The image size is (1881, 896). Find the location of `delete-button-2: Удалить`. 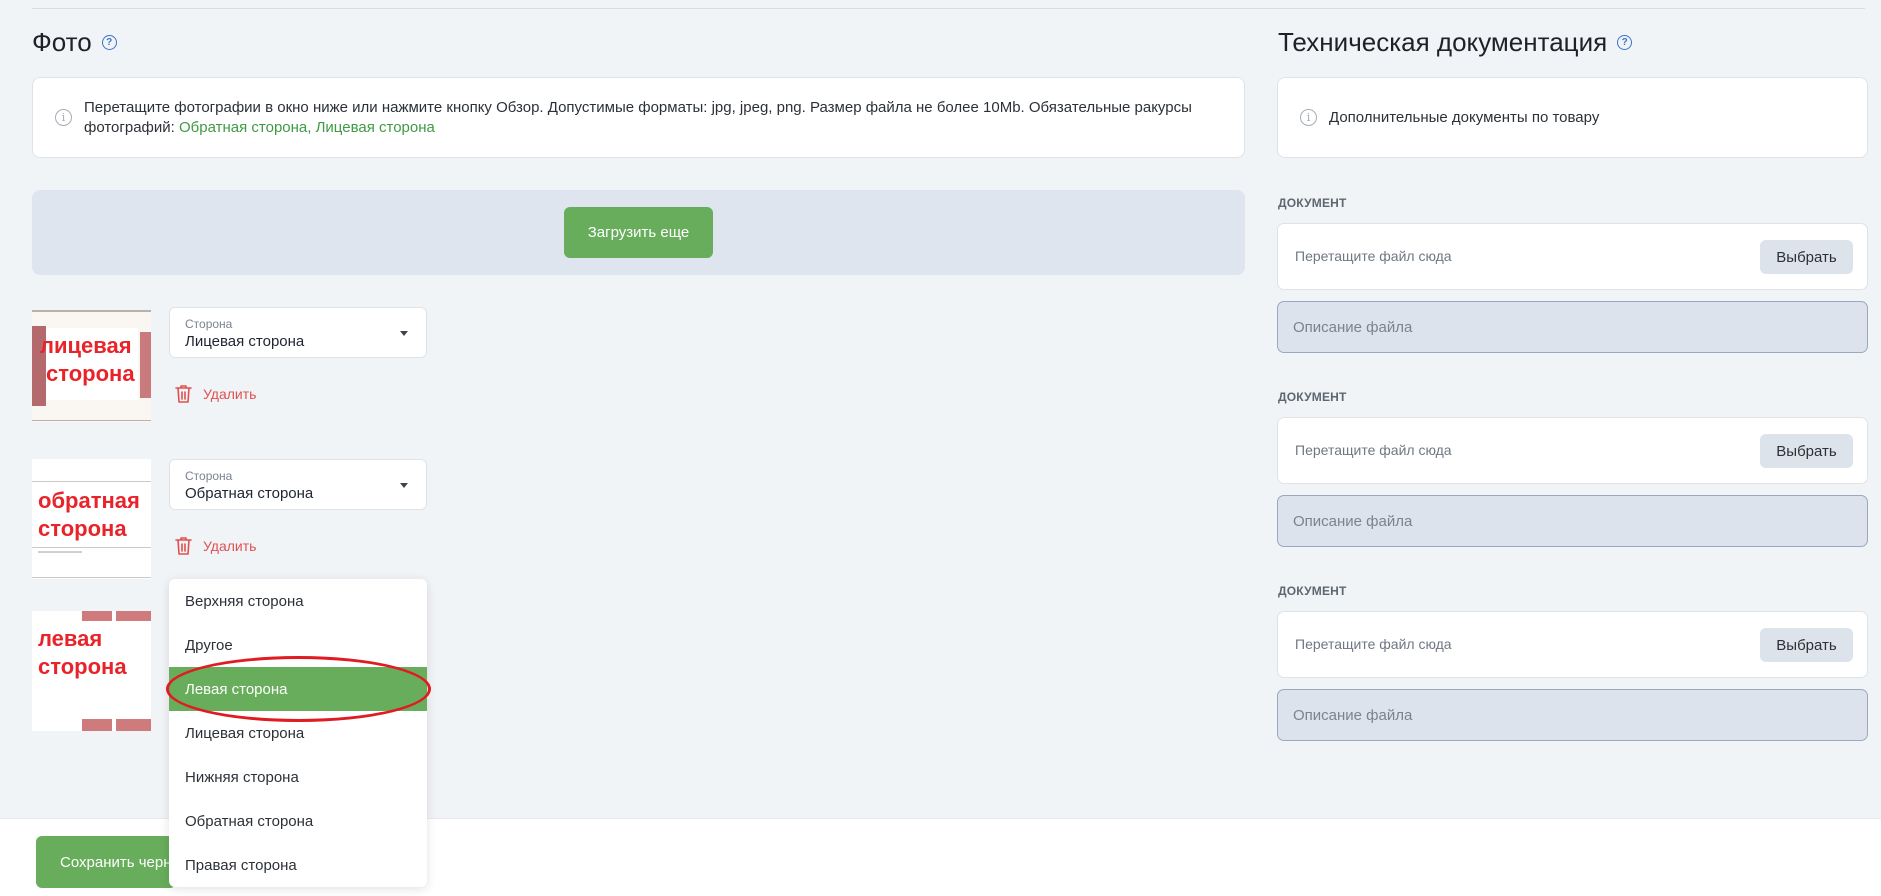

delete-button-2: Удалить is located at coordinates (215, 546).